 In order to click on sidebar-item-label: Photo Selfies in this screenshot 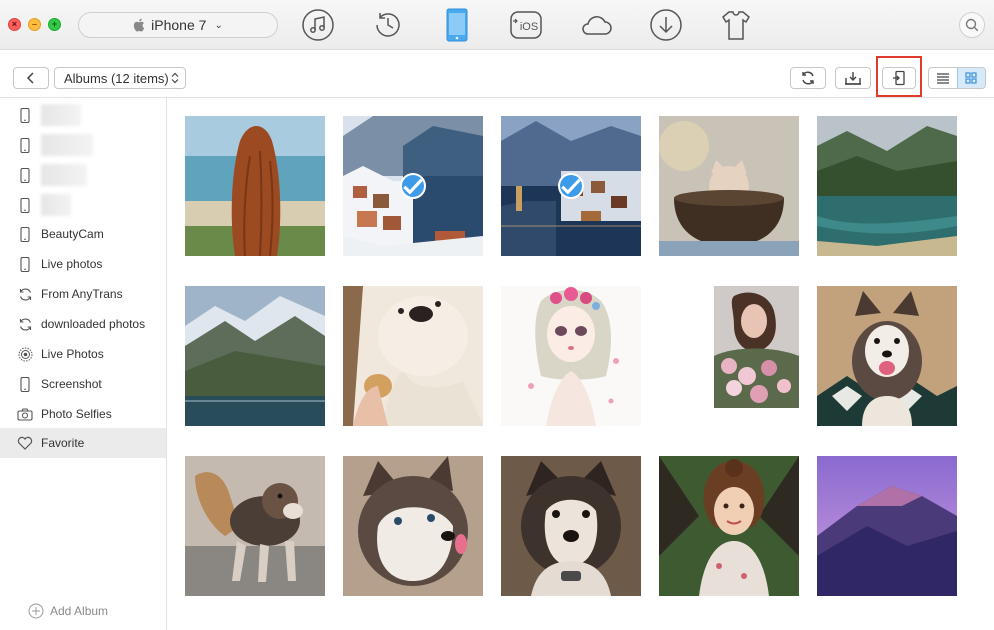, I will do `click(76, 414)`.